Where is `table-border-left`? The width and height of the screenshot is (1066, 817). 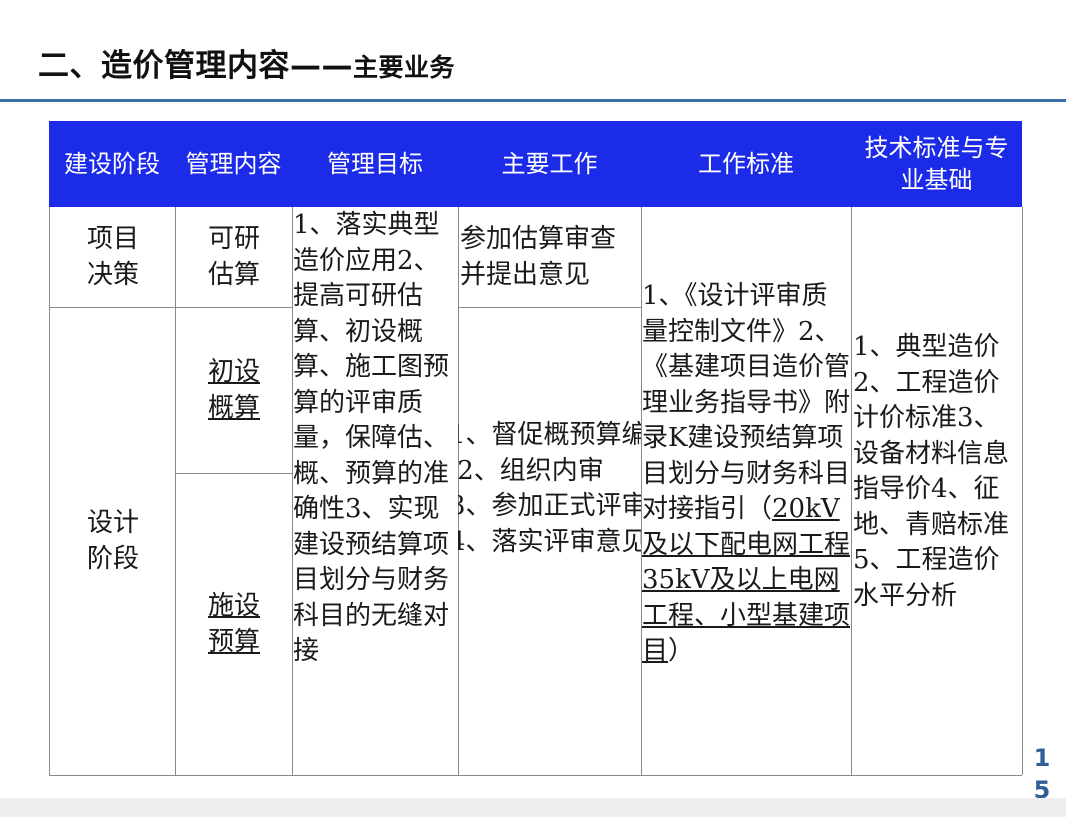
table-border-left is located at coordinates (49, 491).